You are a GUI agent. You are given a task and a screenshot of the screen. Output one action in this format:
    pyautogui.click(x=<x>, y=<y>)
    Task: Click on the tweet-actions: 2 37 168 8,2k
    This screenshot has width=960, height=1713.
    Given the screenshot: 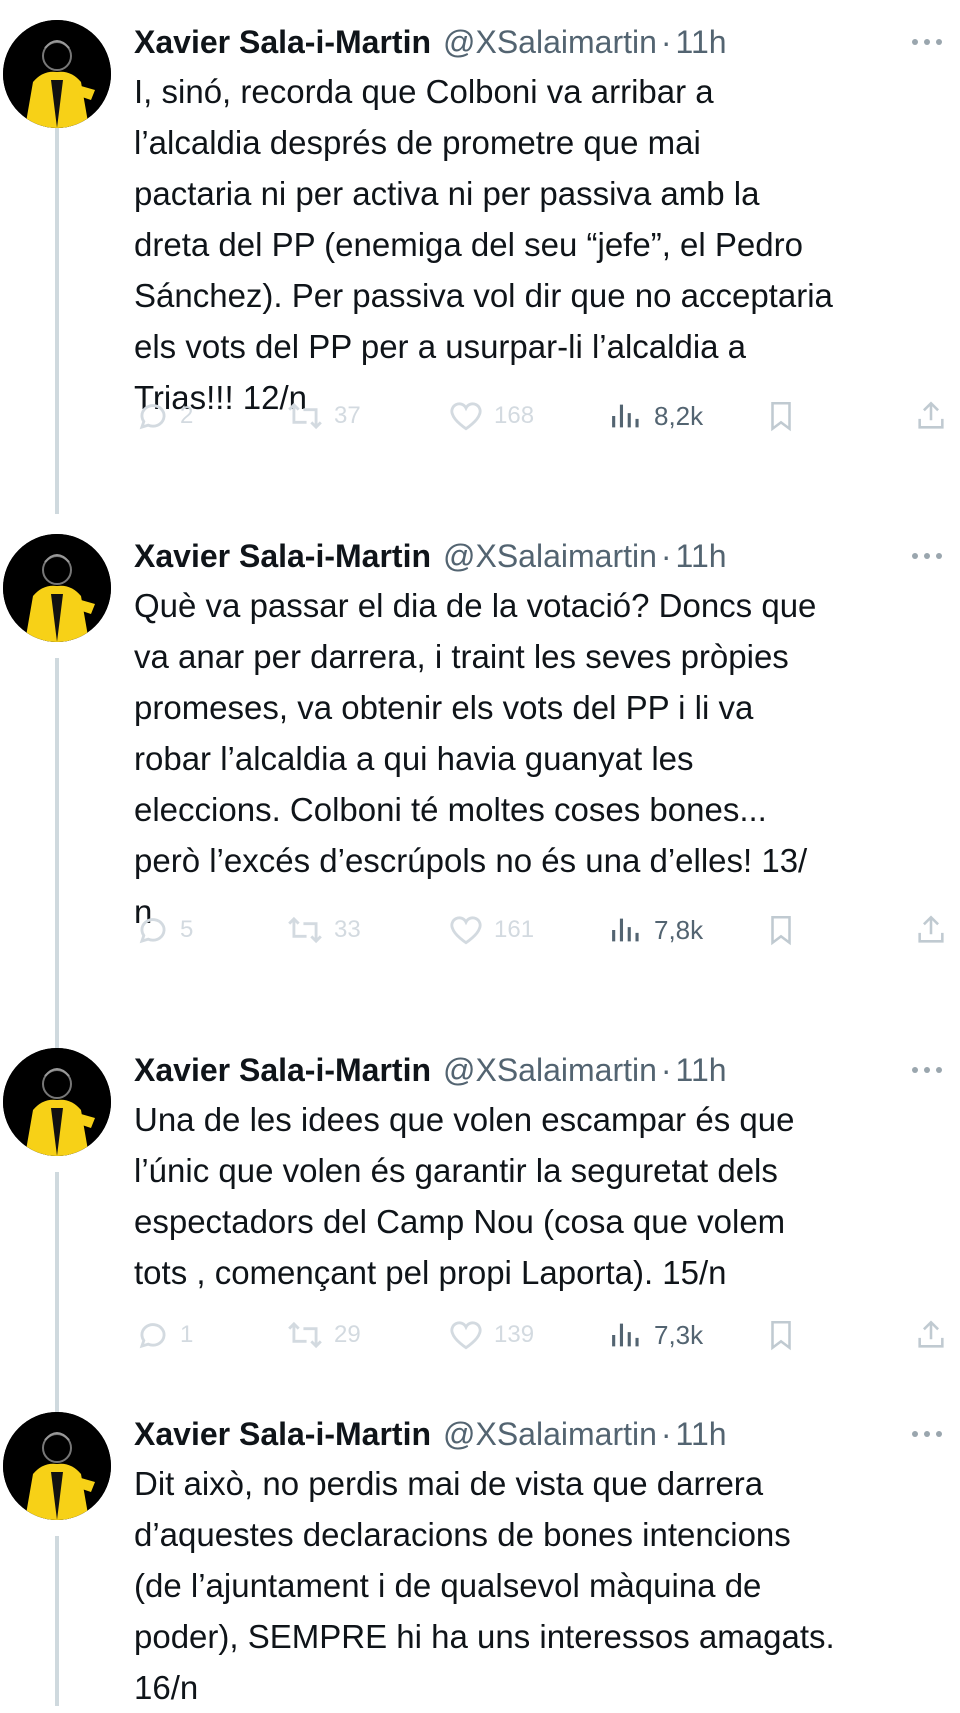 What is the action you would take?
    pyautogui.click(x=544, y=416)
    